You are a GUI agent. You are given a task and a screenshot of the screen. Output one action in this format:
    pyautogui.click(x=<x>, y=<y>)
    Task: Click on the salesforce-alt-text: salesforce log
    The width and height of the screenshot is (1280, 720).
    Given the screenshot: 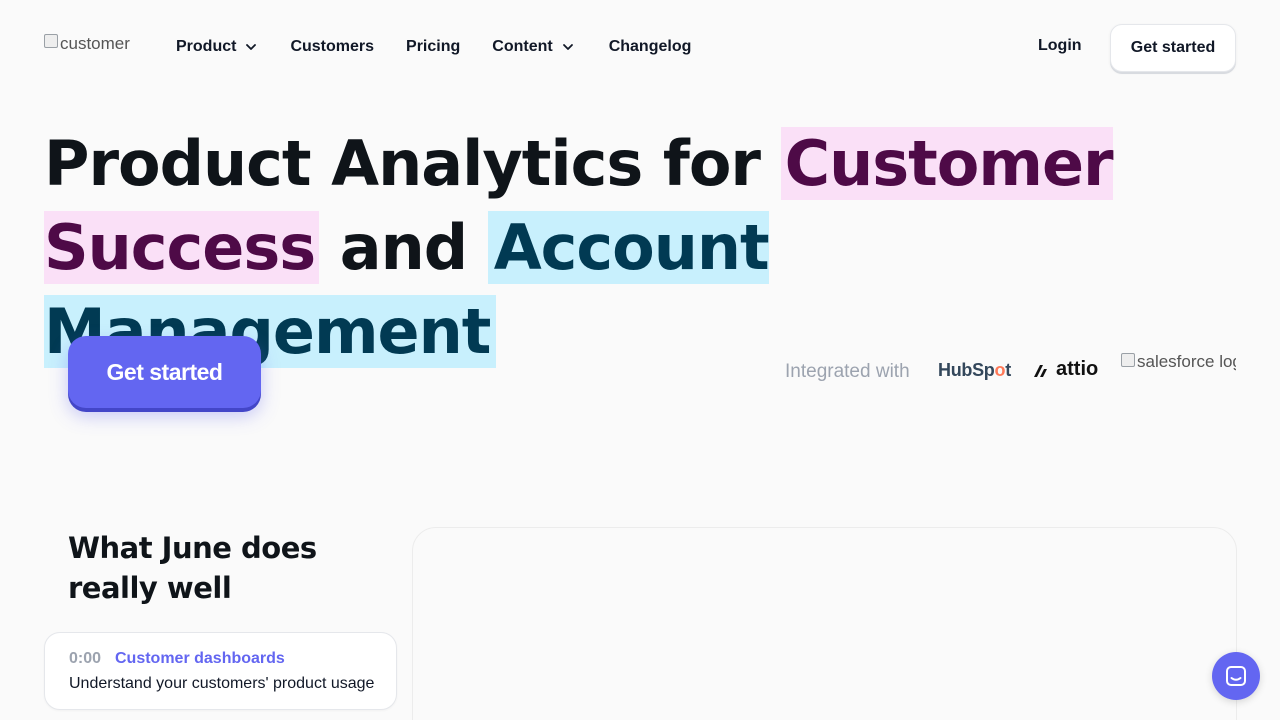 What is the action you would take?
    pyautogui.click(x=1186, y=361)
    